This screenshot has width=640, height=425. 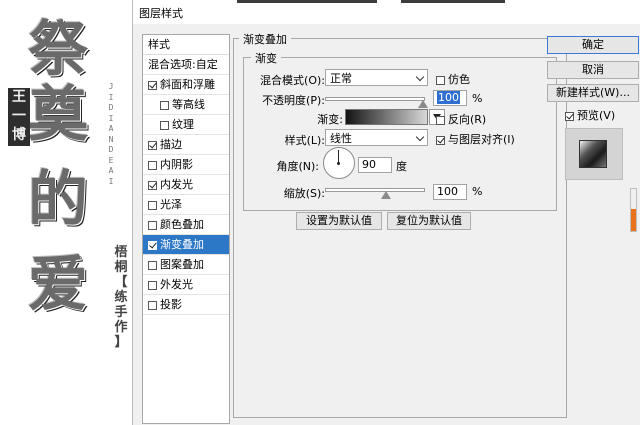 What do you see at coordinates (121, 327) in the screenshot?
I see `author-char: 作` at bounding box center [121, 327].